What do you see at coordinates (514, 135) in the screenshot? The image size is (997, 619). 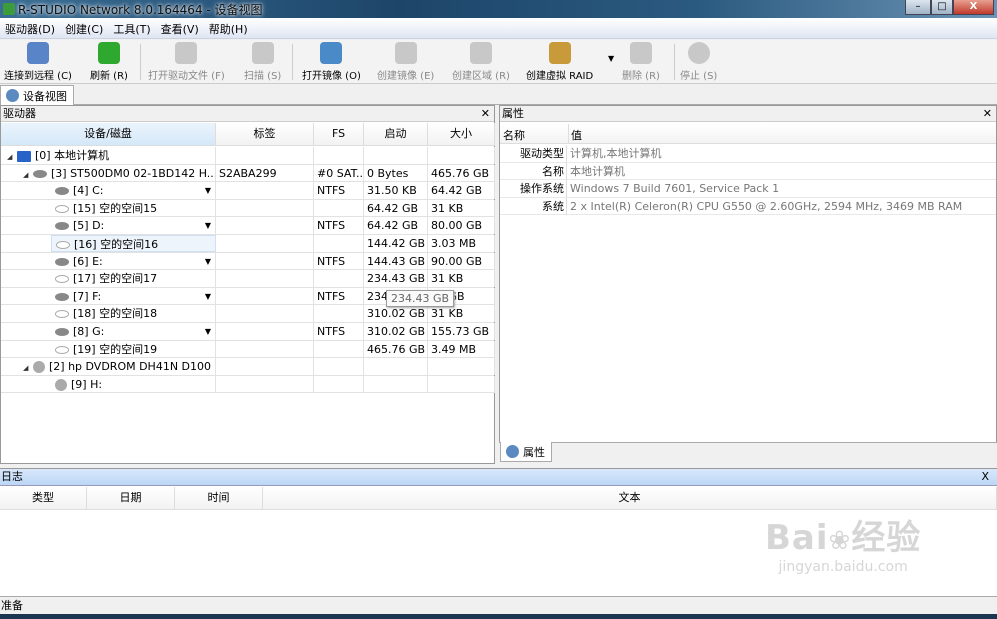 I see `column-name: 名称` at bounding box center [514, 135].